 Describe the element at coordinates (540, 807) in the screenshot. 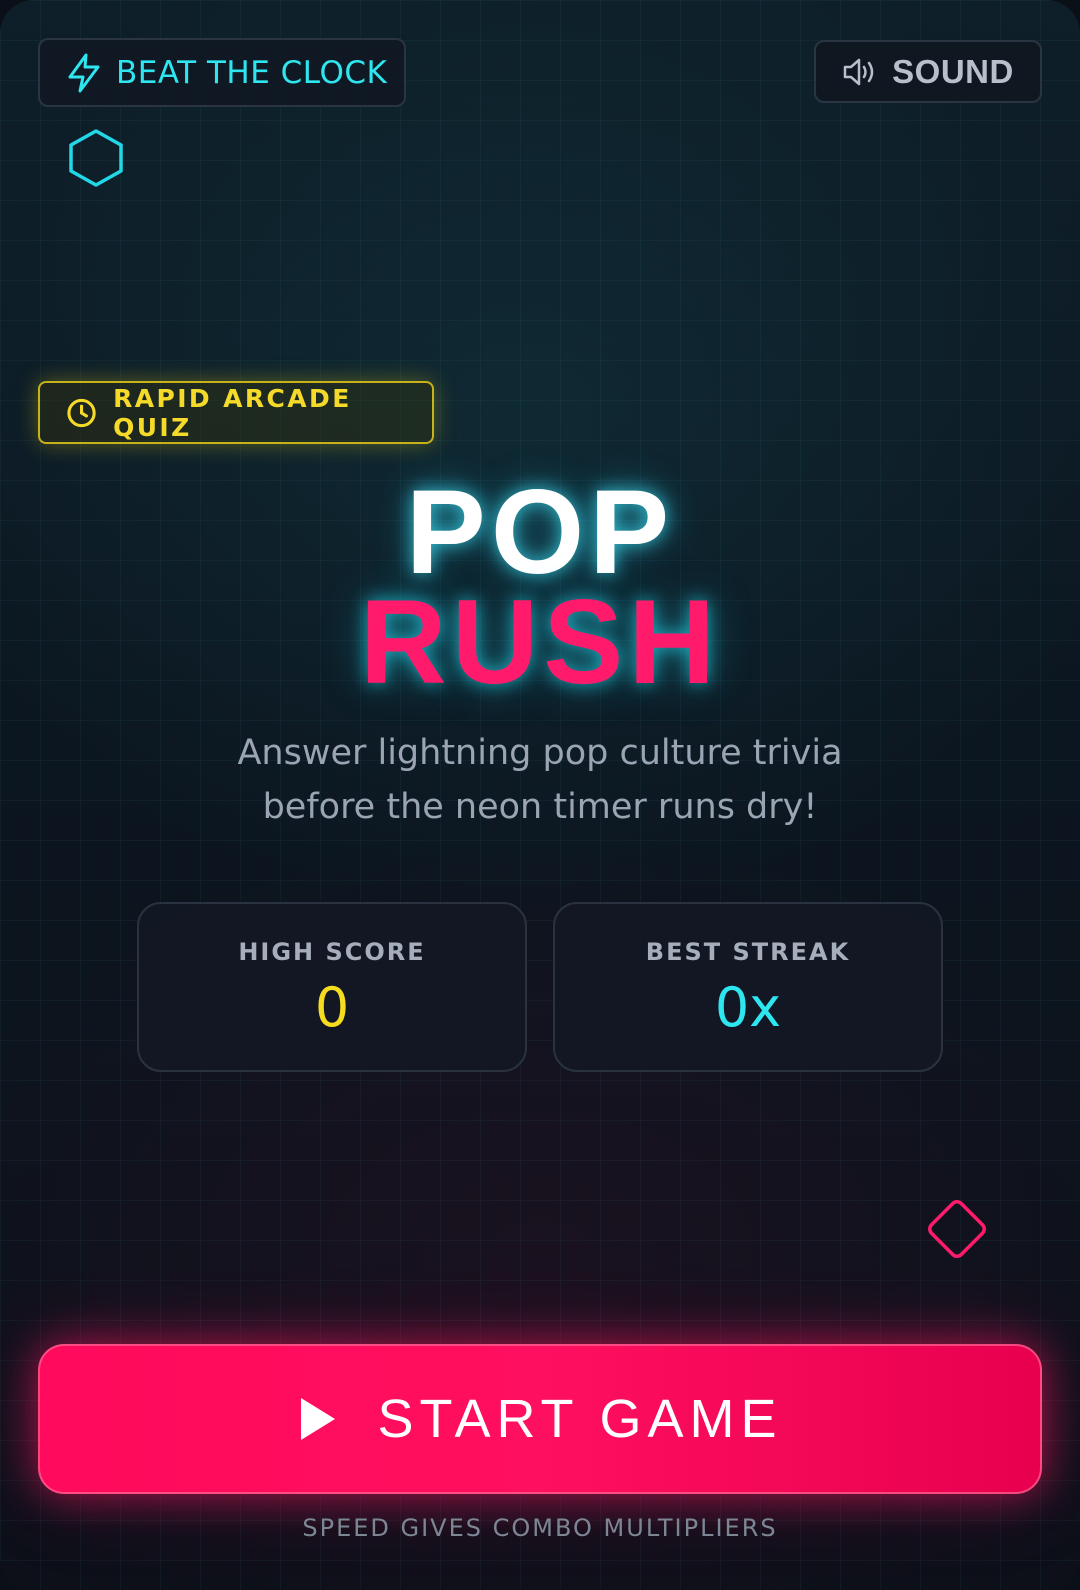

I see `tagline-line-2: before the neon timer runs dry!` at that location.